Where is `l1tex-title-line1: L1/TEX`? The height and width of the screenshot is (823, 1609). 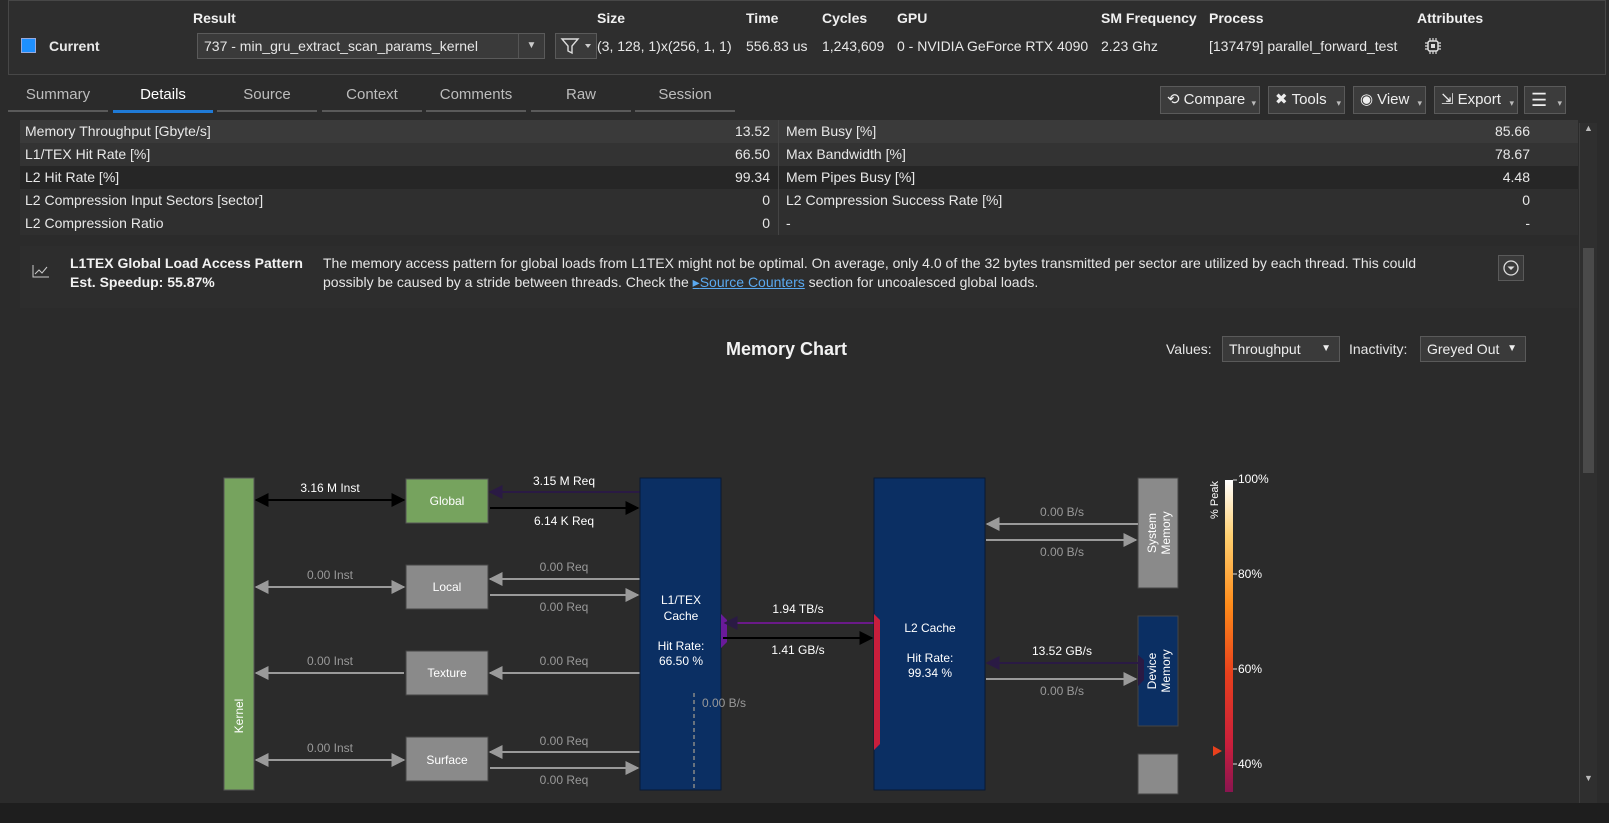
l1tex-title-line1: L1/TEX is located at coordinates (681, 600).